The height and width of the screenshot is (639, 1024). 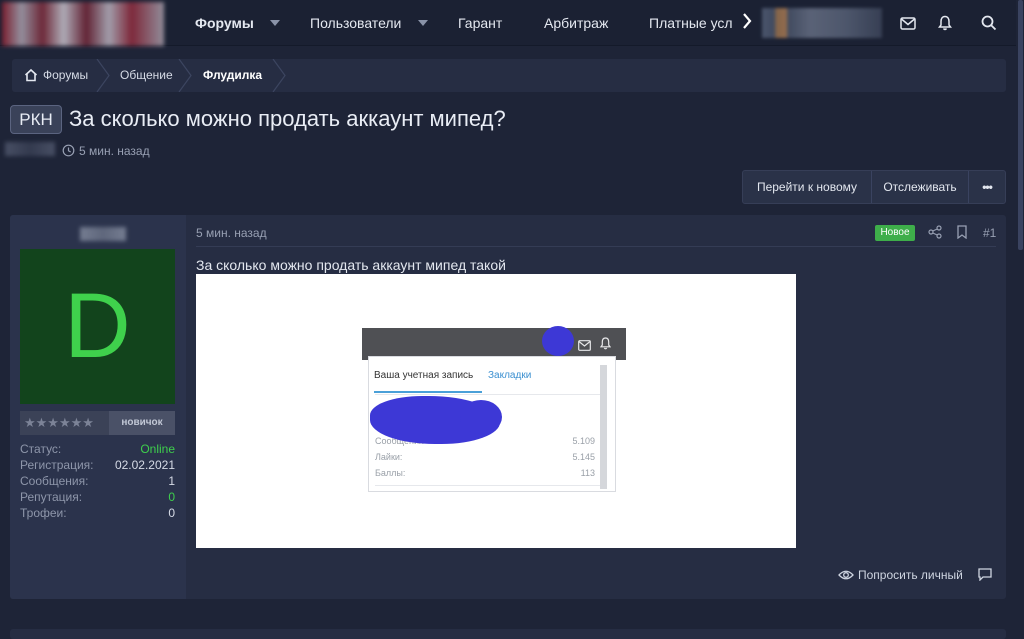 What do you see at coordinates (97, 481) in the screenshot?
I see `user-stat-row: Сообщения: 1` at bounding box center [97, 481].